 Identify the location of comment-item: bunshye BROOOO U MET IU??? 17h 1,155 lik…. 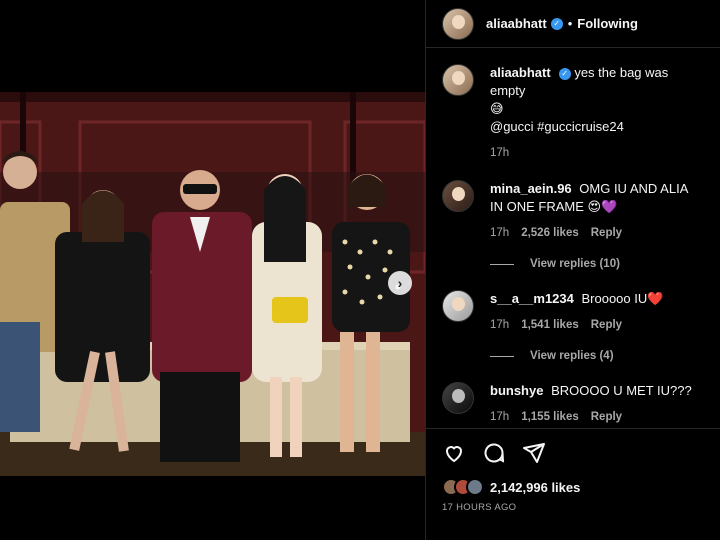
(573, 394).